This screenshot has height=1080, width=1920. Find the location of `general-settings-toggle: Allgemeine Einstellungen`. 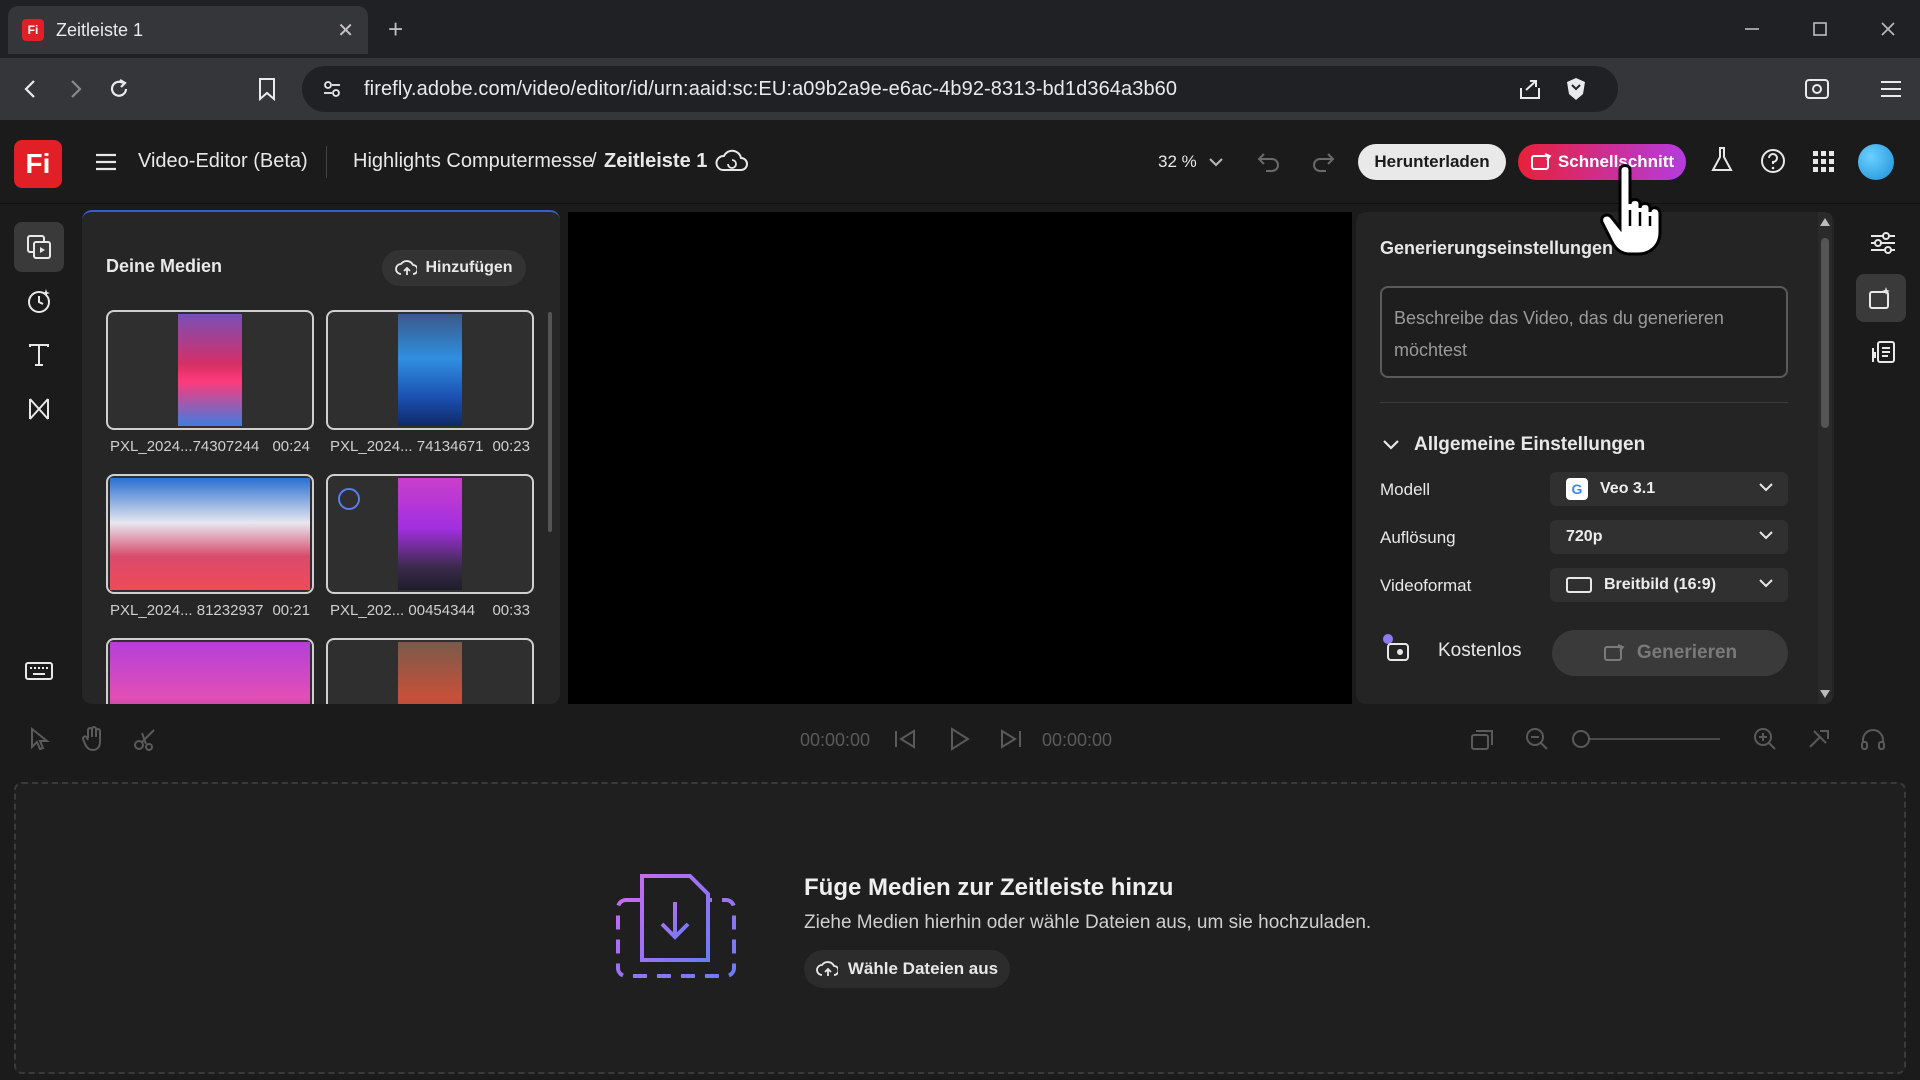

general-settings-toggle: Allgemeine Einstellungen is located at coordinates (1513, 445).